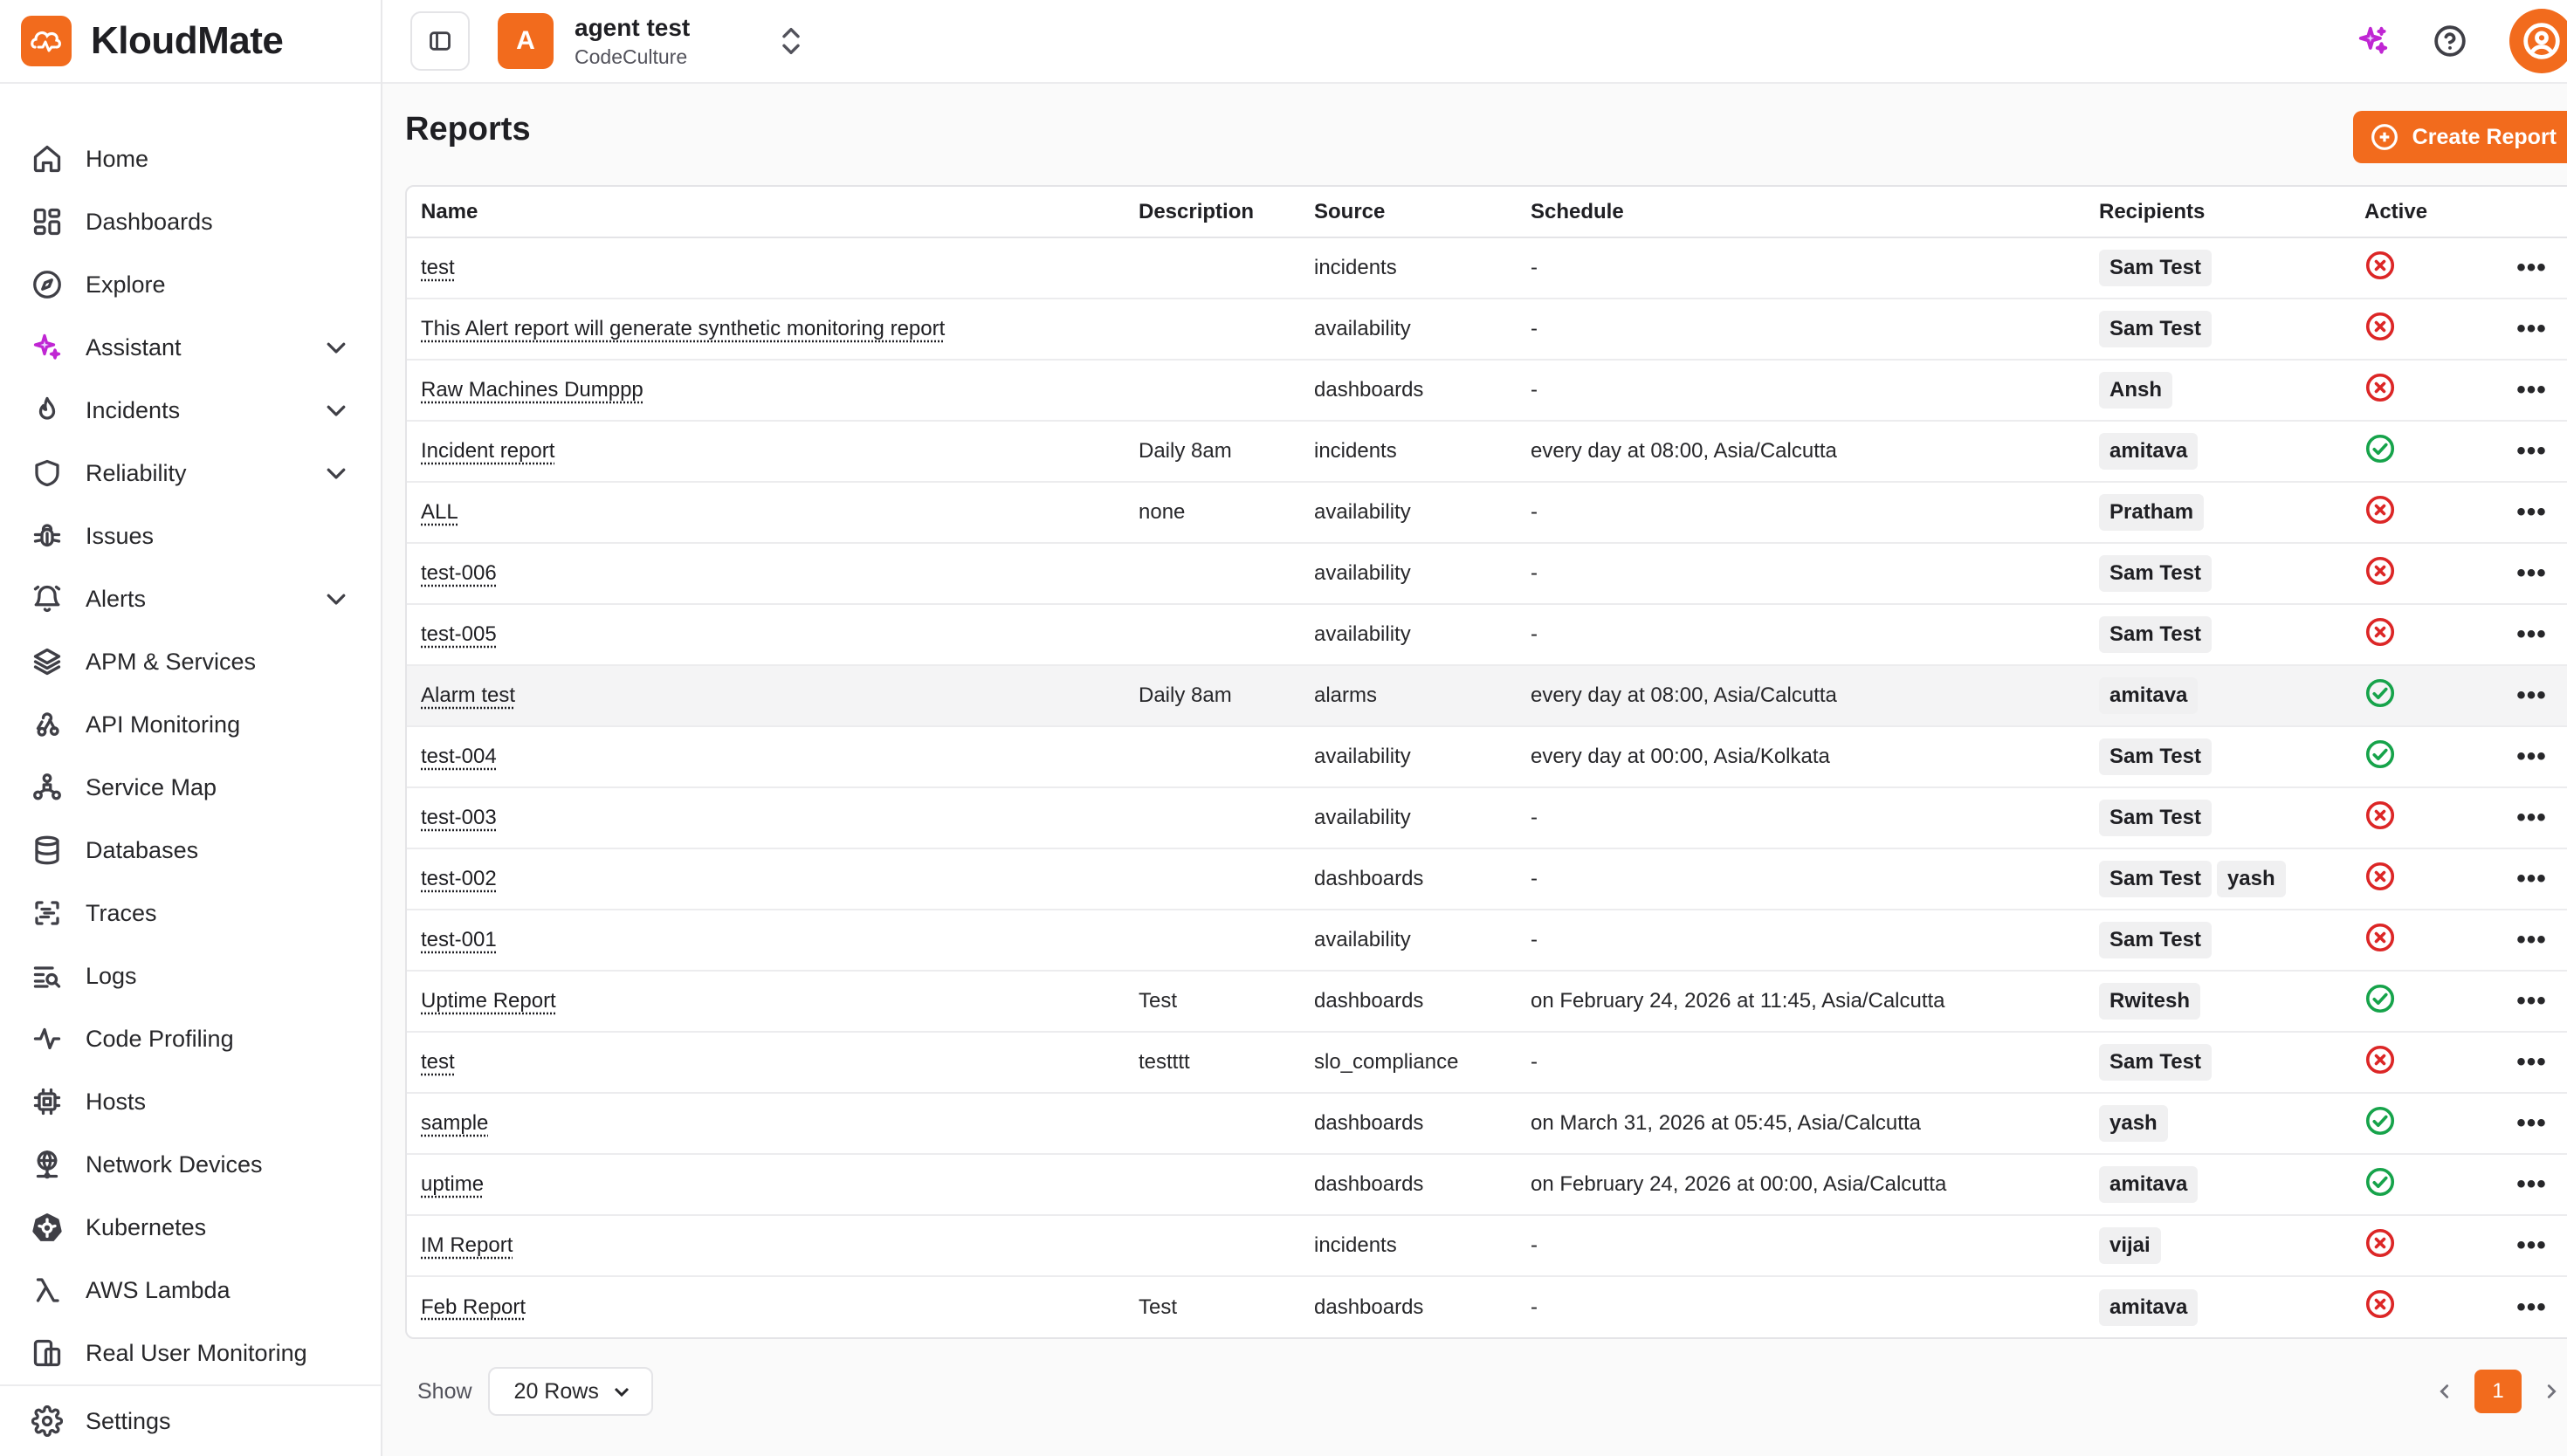 This screenshot has height=1456, width=2567. What do you see at coordinates (1212, 212) in the screenshot?
I see `column-header-description: Description` at bounding box center [1212, 212].